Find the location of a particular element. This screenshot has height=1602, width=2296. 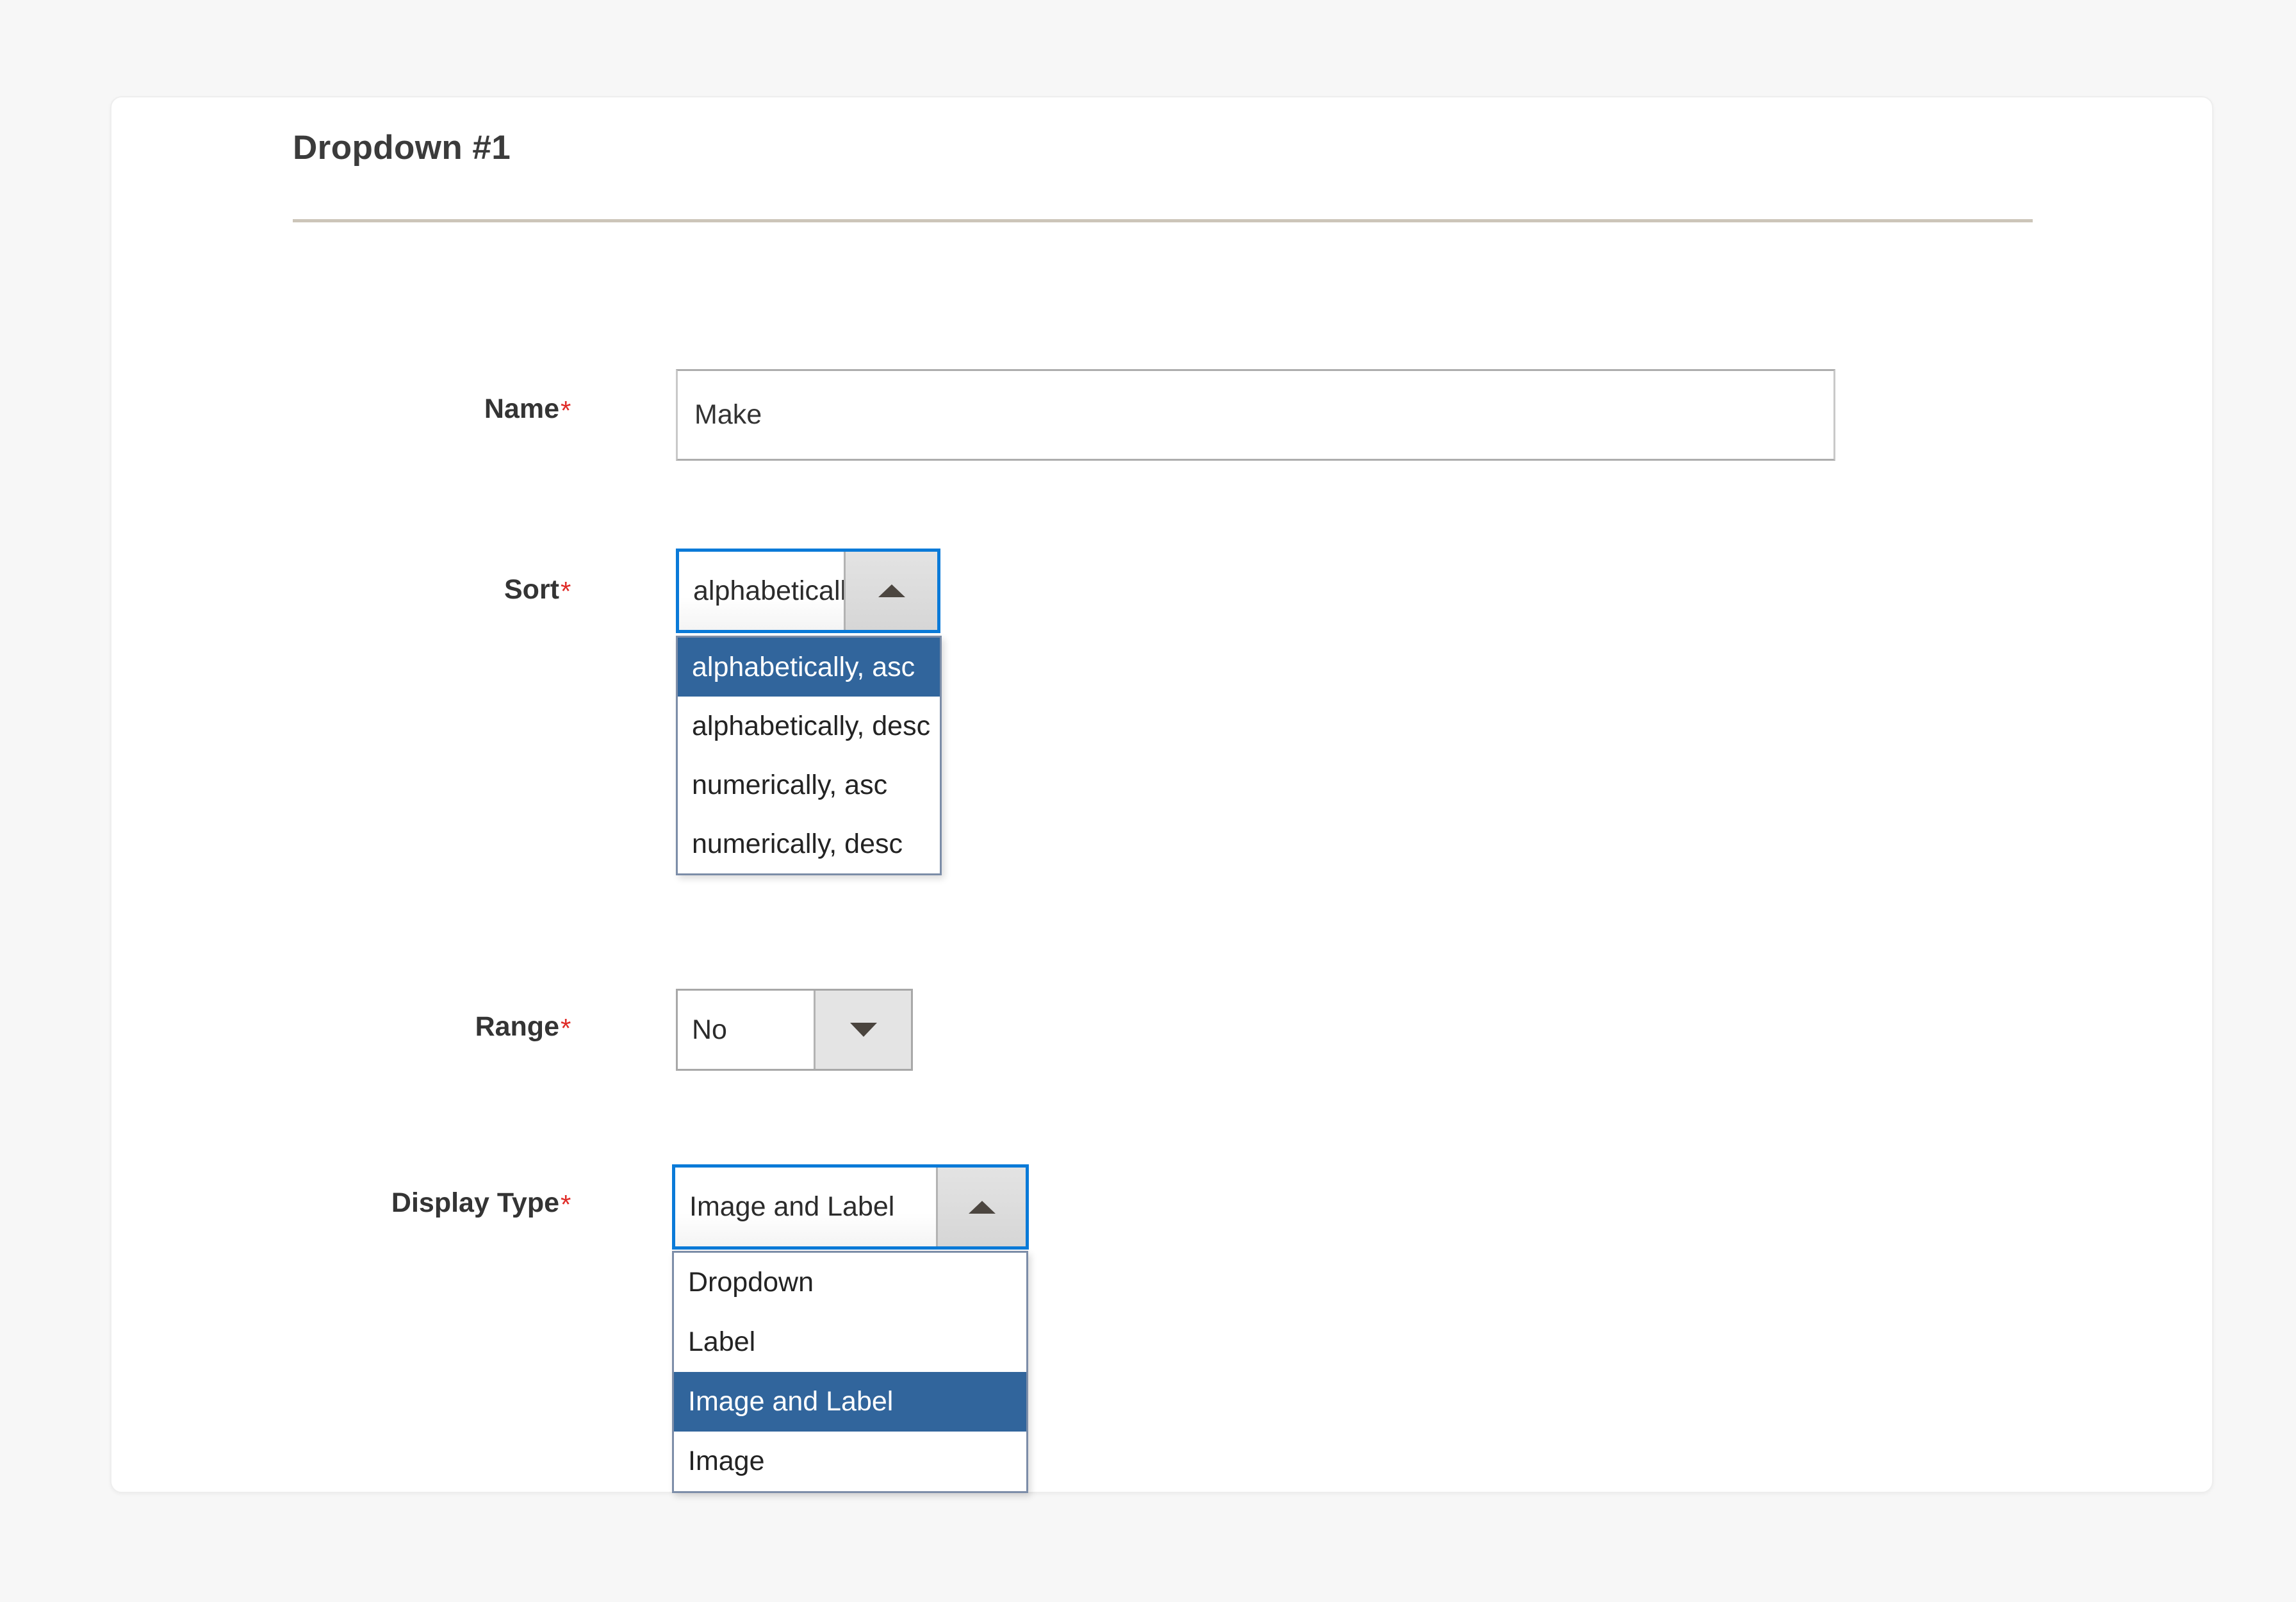

display-type-option-item: Dropdown is located at coordinates (850, 1282).